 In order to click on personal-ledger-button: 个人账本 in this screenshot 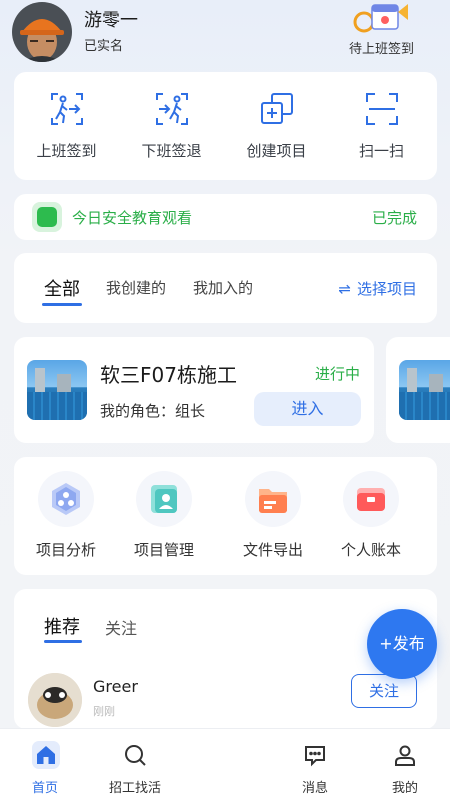, I will do `click(371, 516)`.